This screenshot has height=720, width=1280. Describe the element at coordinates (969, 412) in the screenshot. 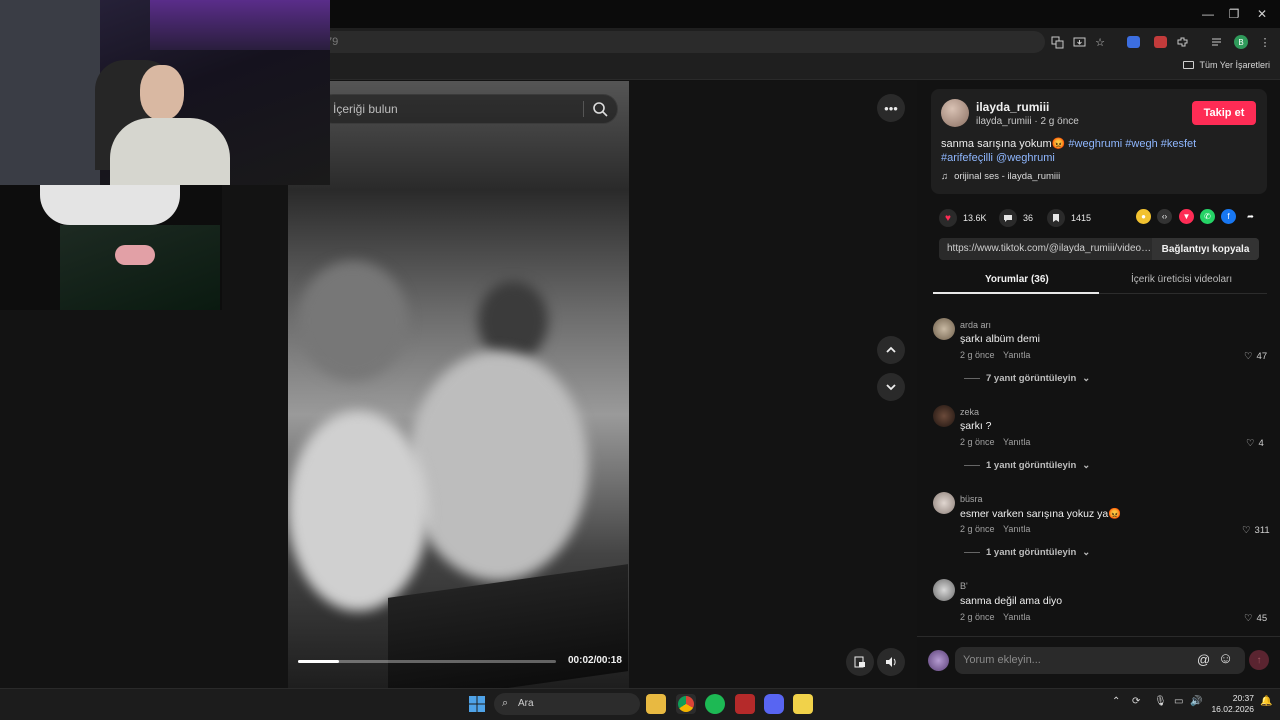

I see `comment-author: zeka` at that location.